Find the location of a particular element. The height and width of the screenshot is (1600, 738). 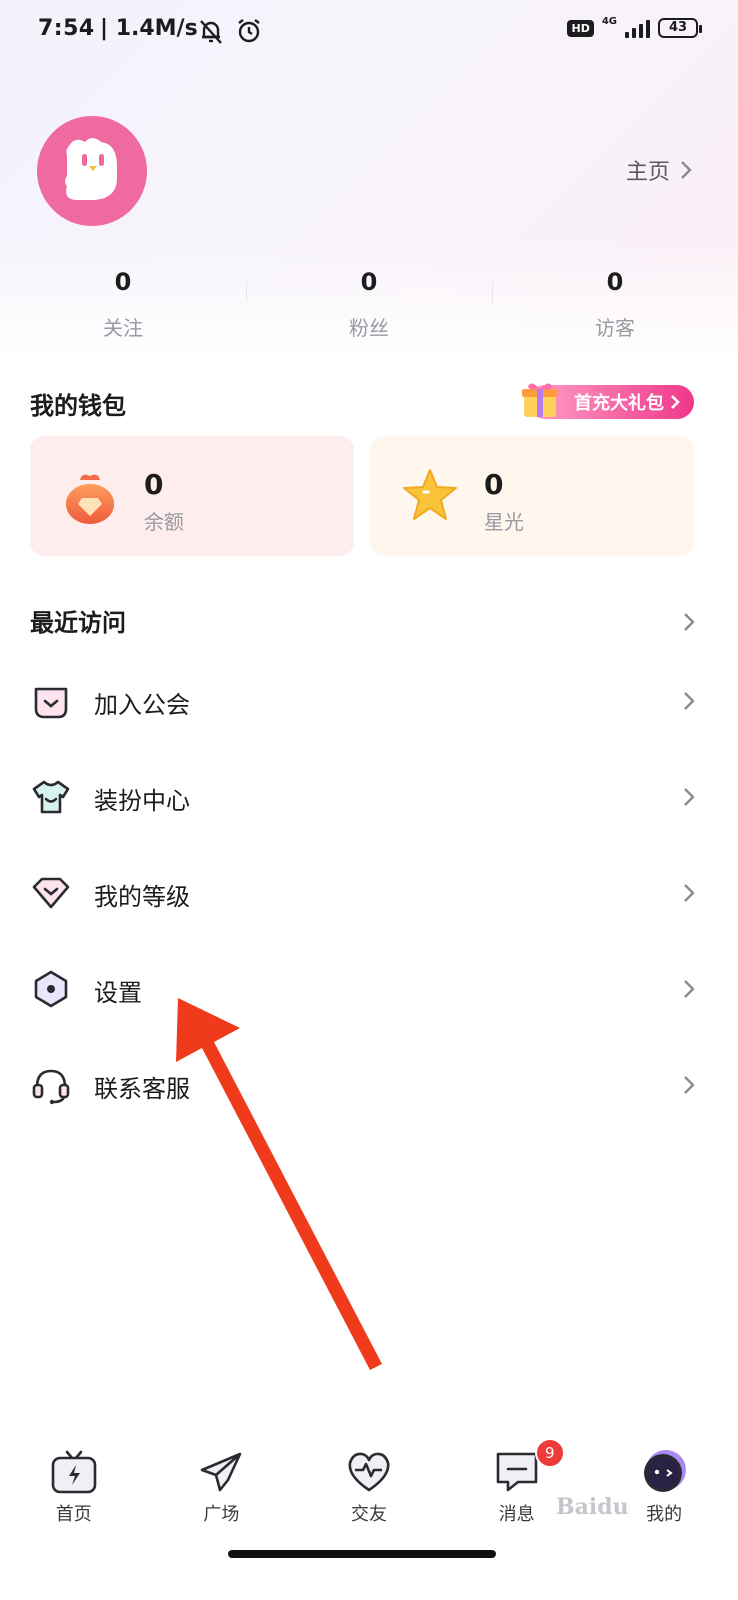

profile-stats: 0 关注 0 粉丝 0 访客 is located at coordinates (369, 307).